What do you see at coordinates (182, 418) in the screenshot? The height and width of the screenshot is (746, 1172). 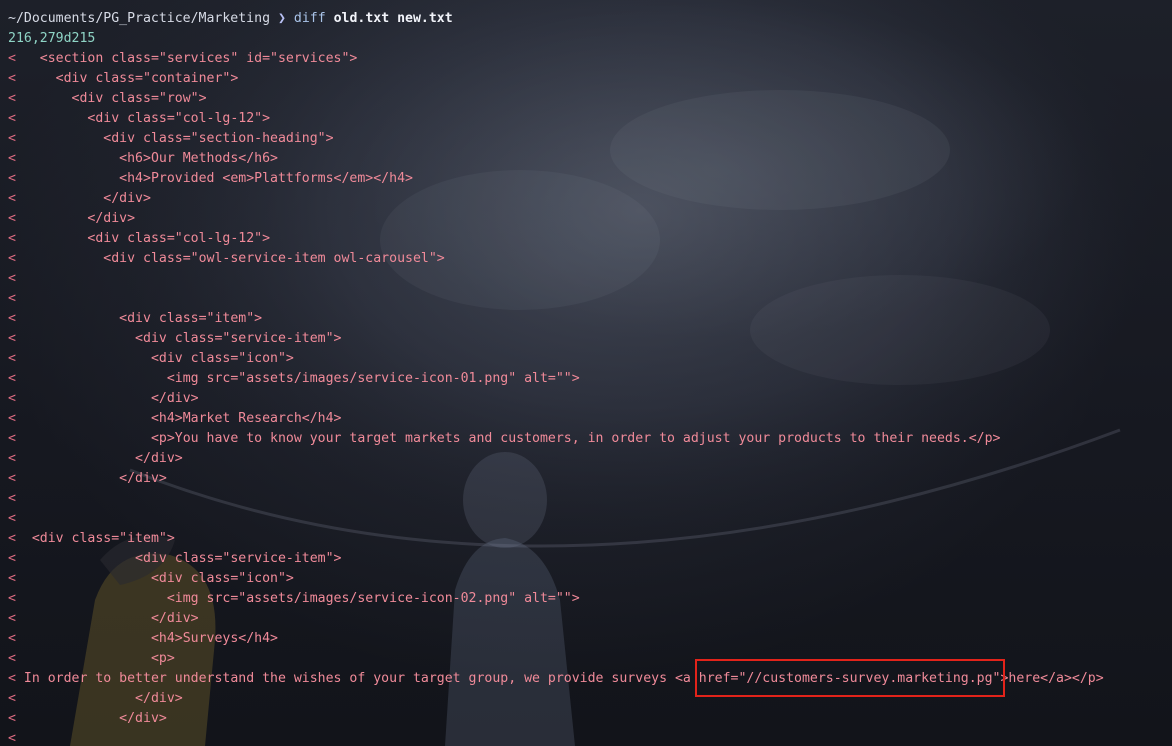 I see `diff-line-text: <h4>Market Research</h4>` at bounding box center [182, 418].